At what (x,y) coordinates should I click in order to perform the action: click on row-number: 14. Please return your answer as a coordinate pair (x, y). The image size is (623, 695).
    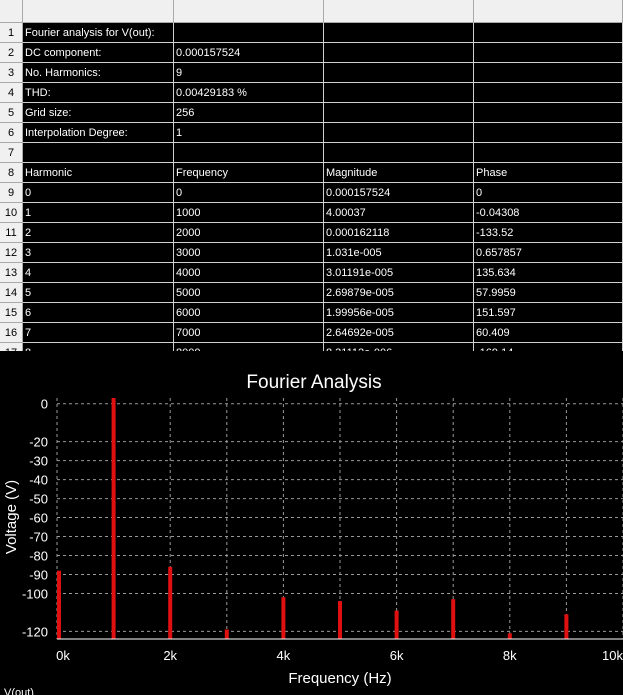
    Looking at the image, I should click on (11, 293).